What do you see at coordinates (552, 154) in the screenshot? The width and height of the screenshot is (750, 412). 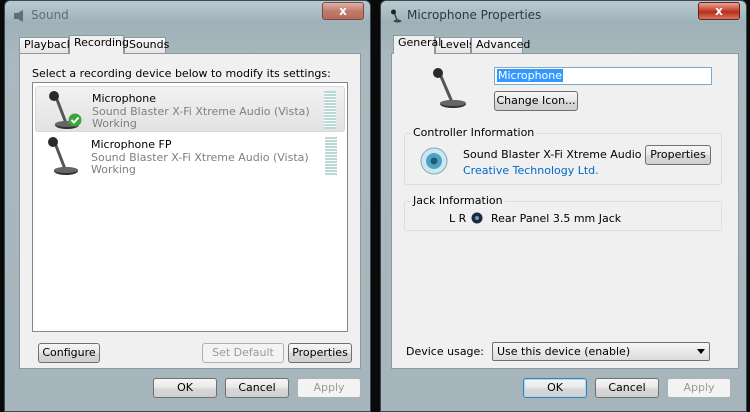 I see `controller-name: Sound Blaster X-Fi Xtreme Audio` at bounding box center [552, 154].